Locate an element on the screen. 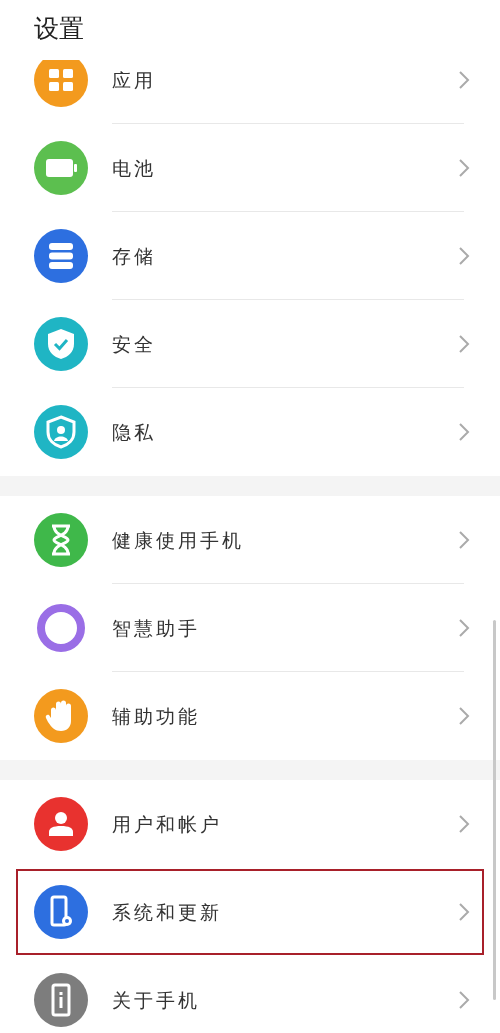  settings-item: 系统和更新 is located at coordinates (250, 912).